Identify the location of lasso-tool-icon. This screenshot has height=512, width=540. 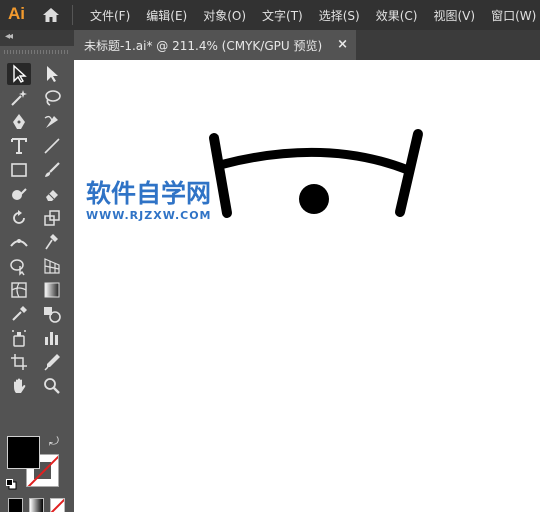
(52, 98).